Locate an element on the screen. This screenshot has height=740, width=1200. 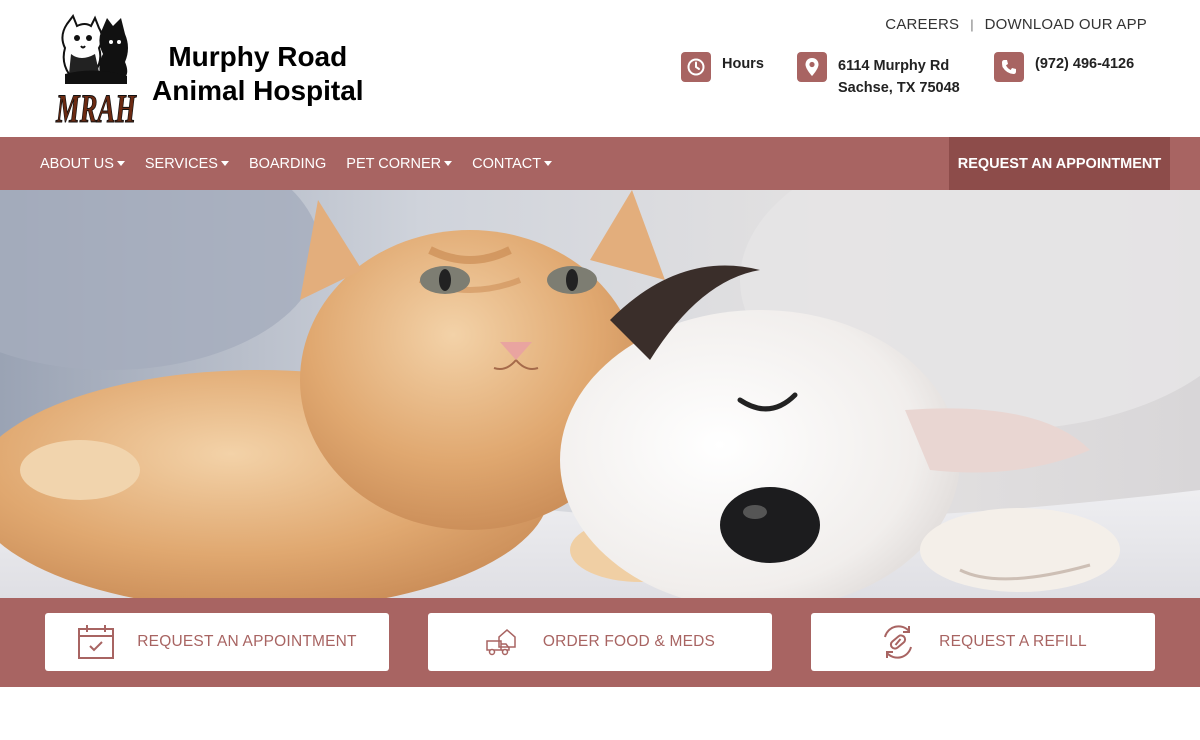
request-appointment-button: REQUEST AN APPOINTMENT is located at coordinates (1059, 163).